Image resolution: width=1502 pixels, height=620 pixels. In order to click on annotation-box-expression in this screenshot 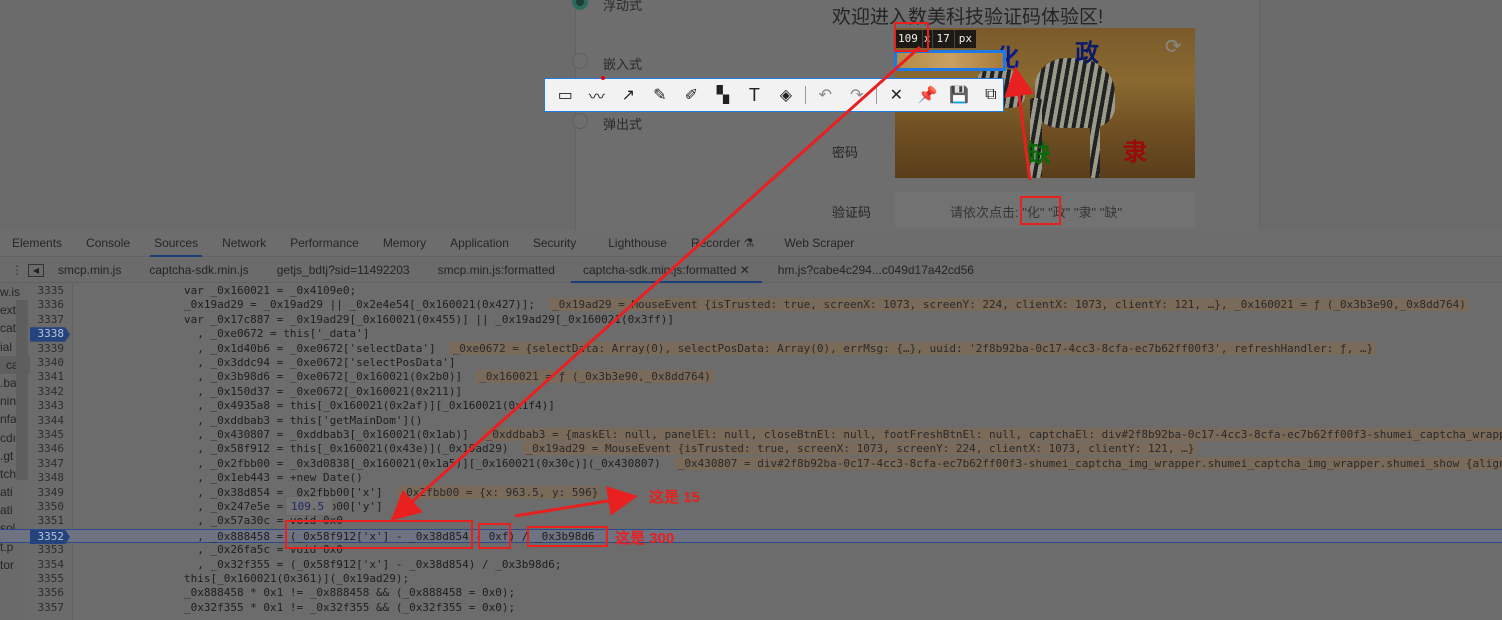, I will do `click(379, 534)`.